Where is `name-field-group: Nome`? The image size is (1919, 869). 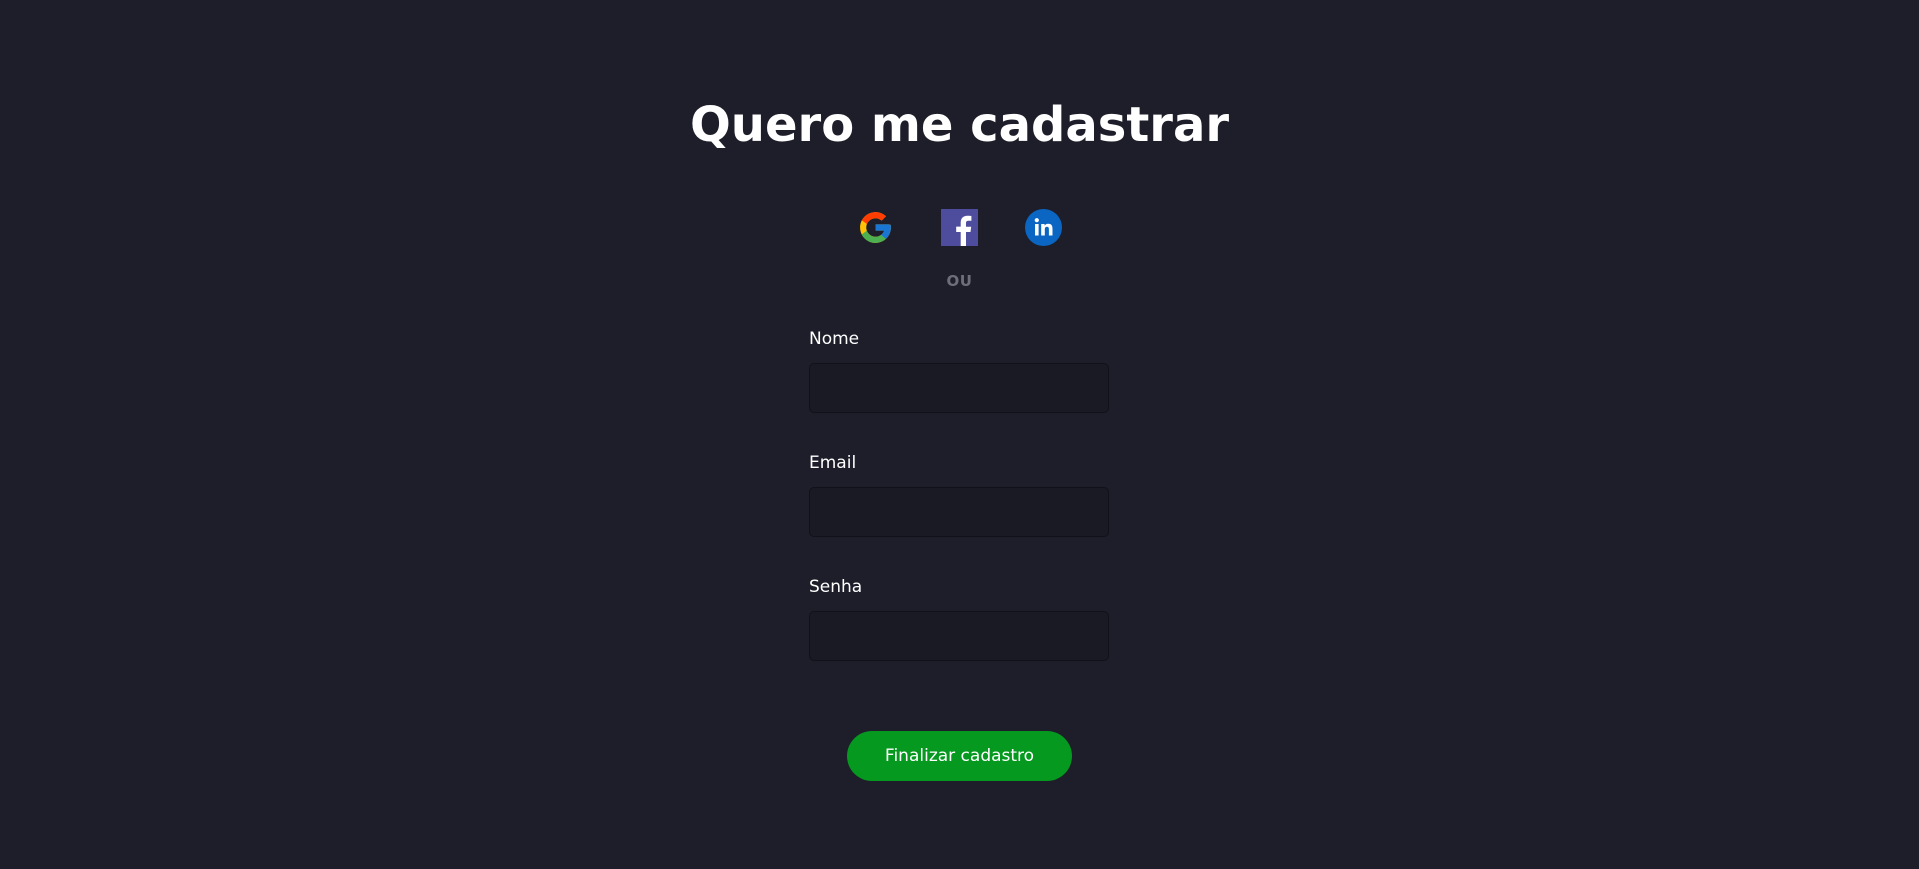
name-field-group: Nome is located at coordinates (959, 390).